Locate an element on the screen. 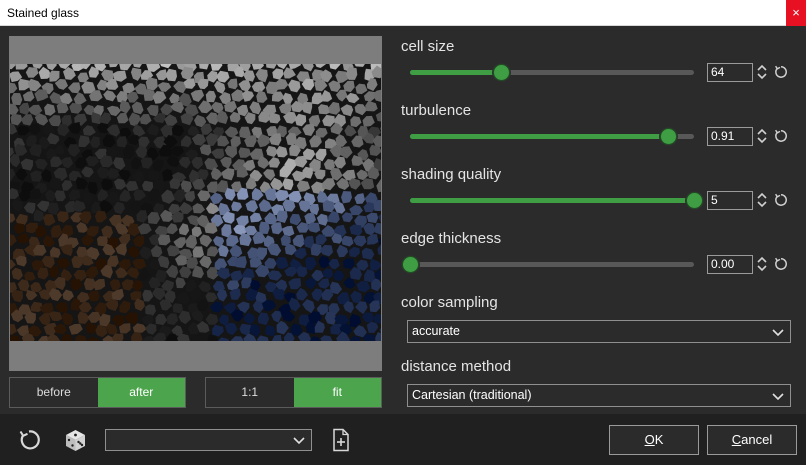 The image size is (806, 465). cancel-button: Cancel is located at coordinates (752, 440).